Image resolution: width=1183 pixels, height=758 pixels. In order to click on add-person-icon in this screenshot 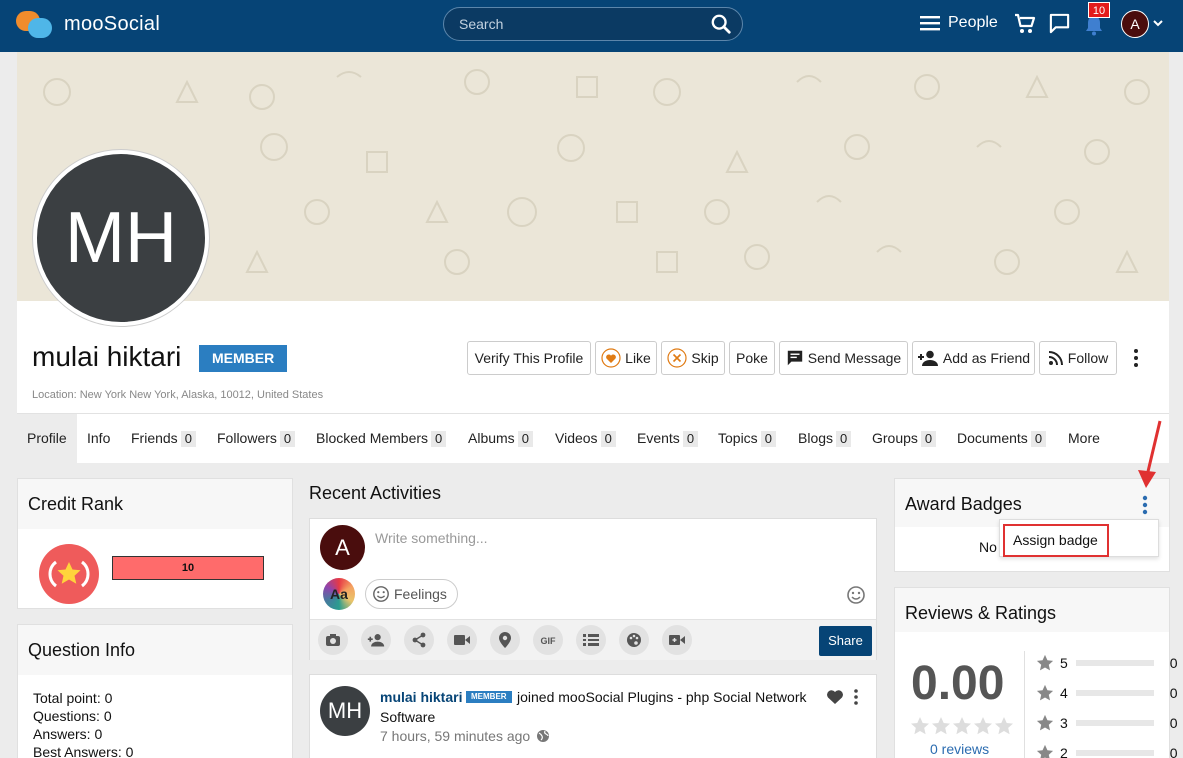, I will do `click(376, 640)`.